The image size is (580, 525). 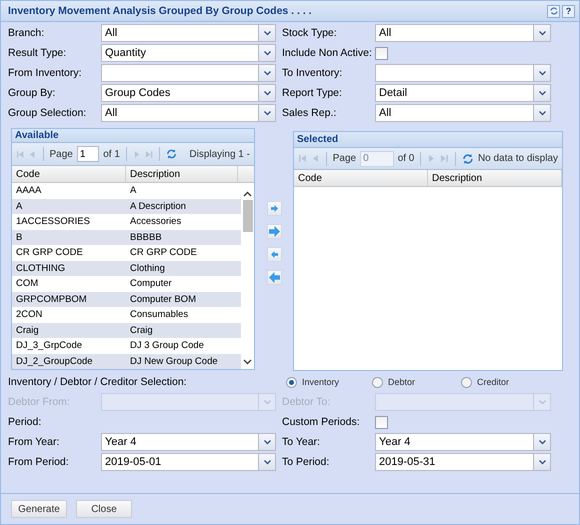 What do you see at coordinates (126, 299) in the screenshot?
I see `table-row: GRPCOMPBOM Computer BOM` at bounding box center [126, 299].